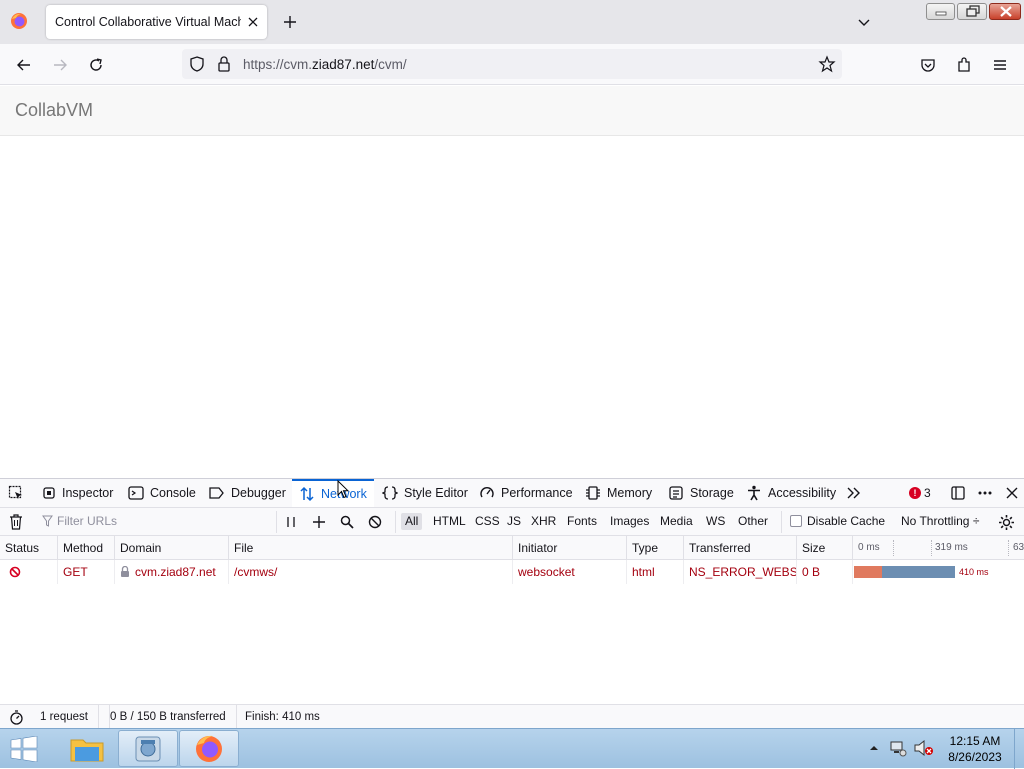 Image resolution: width=1024 pixels, height=769 pixels. What do you see at coordinates (753, 521) in the screenshot?
I see `filter-other-button: Other` at bounding box center [753, 521].